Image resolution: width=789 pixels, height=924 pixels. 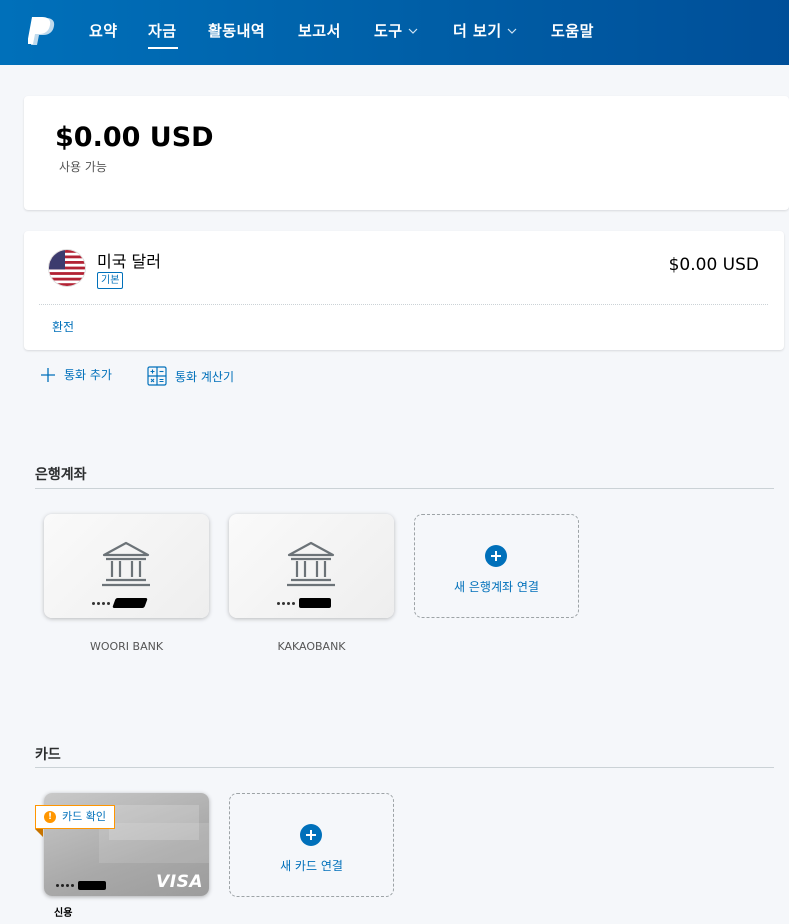 I want to click on tag-fold, so click(x=39, y=833).